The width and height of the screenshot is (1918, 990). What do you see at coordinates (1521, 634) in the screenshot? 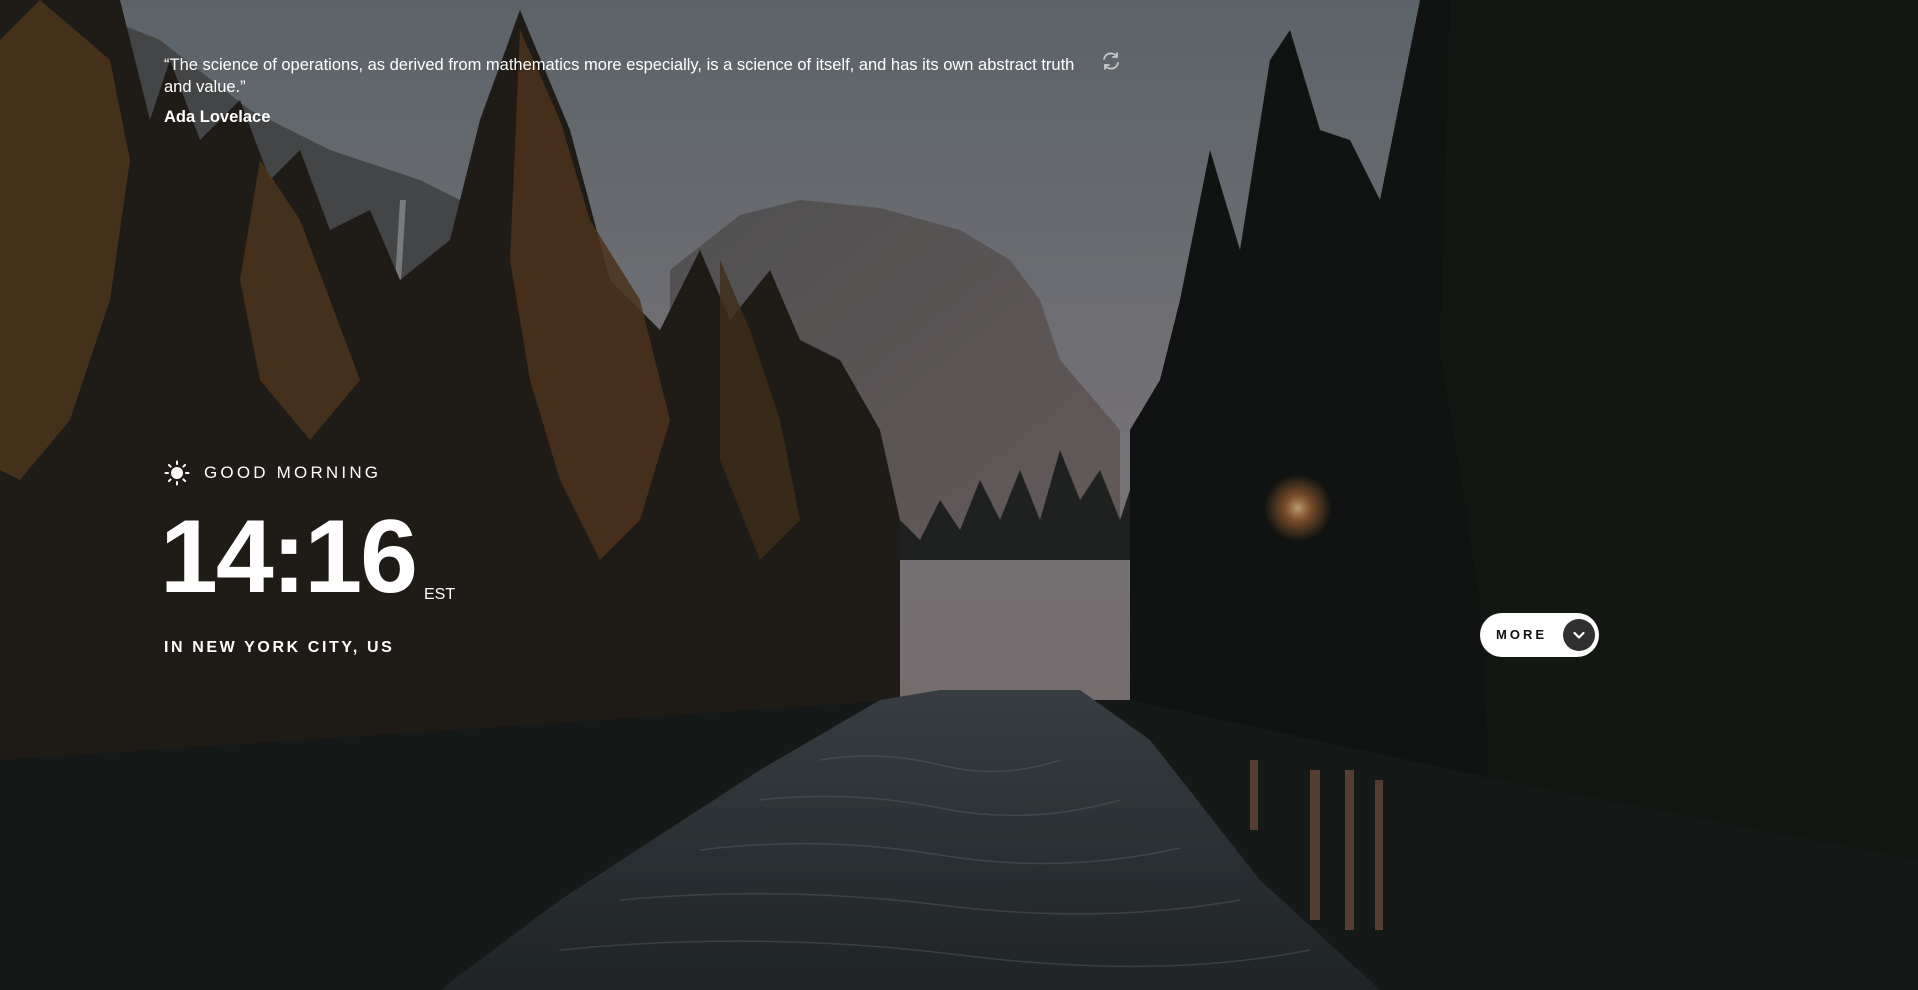
I see `more-button-label: MORE` at bounding box center [1521, 634].